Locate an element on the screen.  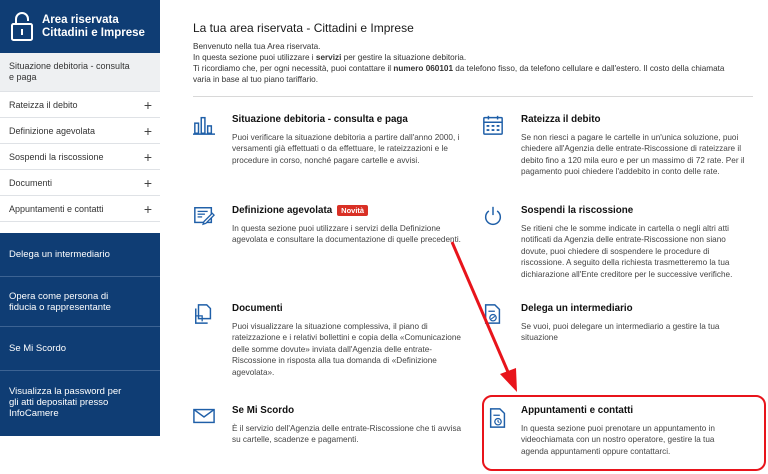
sidebar-item-appuntamenti: Appuntamenti e contatti + is located at coordinates (80, 209).